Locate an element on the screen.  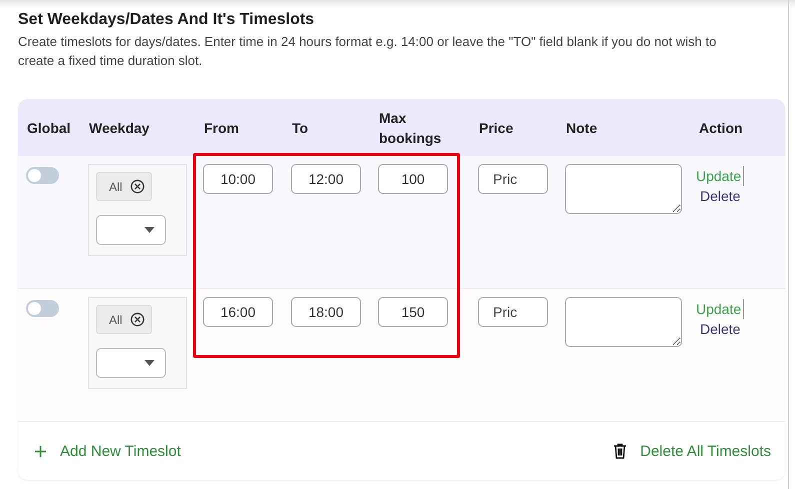
column-header: Price is located at coordinates (496, 128).